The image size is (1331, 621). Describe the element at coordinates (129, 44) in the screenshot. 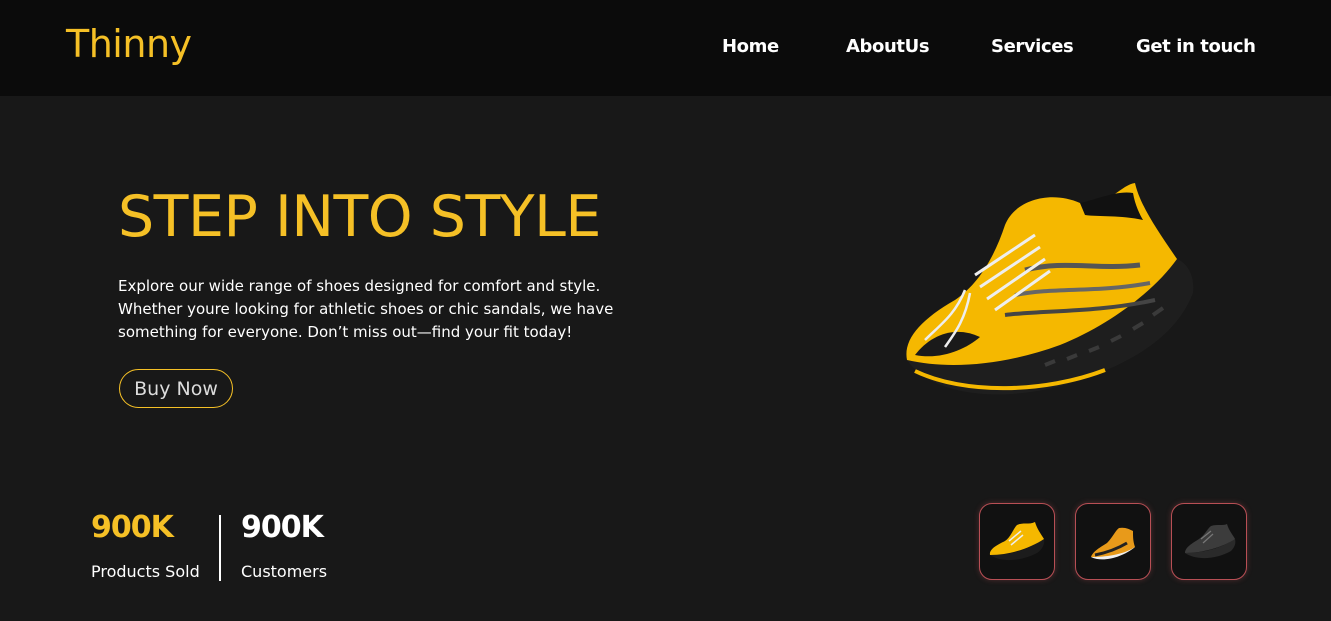

I see `brand-logo: Thinny` at that location.